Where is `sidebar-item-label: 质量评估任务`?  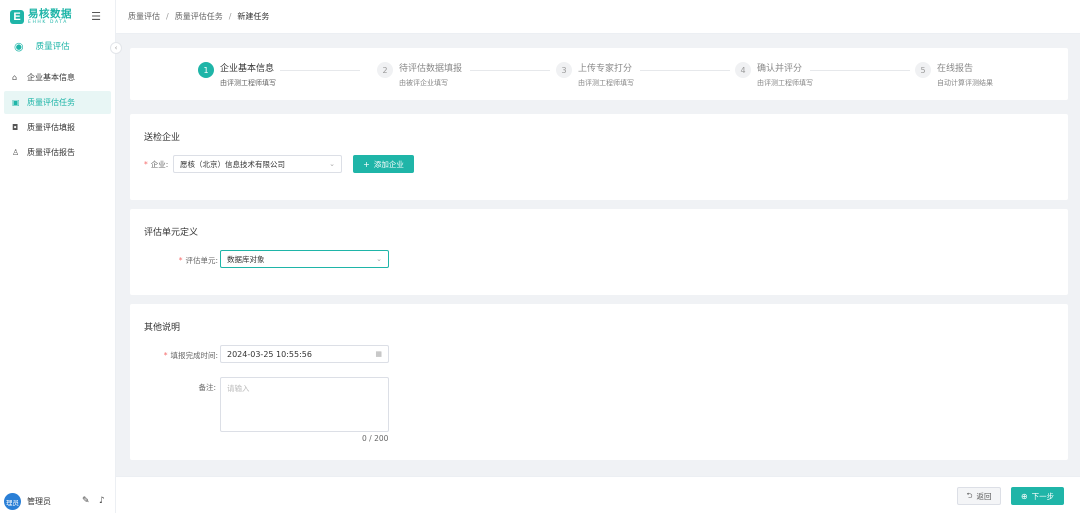
sidebar-item-label: 质量评估任务 is located at coordinates (51, 102).